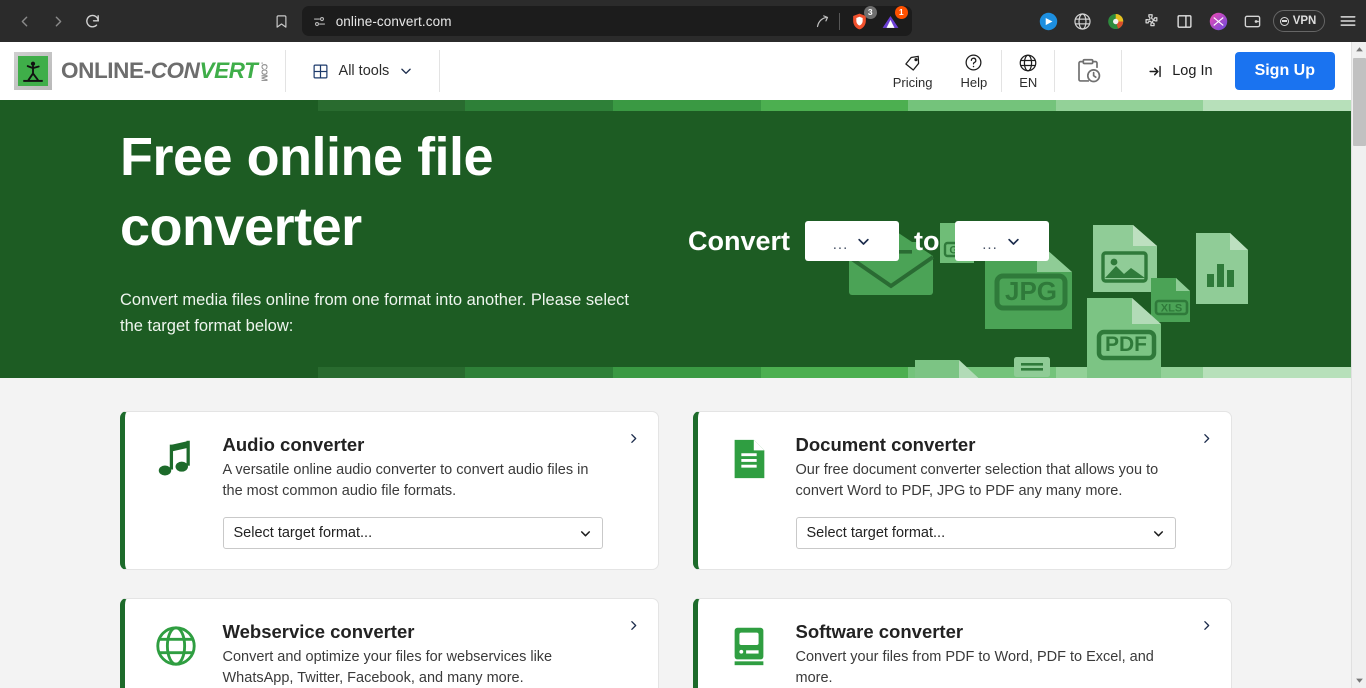 Image resolution: width=1366 pixels, height=688 pixels. Describe the element at coordinates (165, 71) in the screenshot. I see `logo-wordmark: ONLINE - CO N V ERT .COM` at that location.